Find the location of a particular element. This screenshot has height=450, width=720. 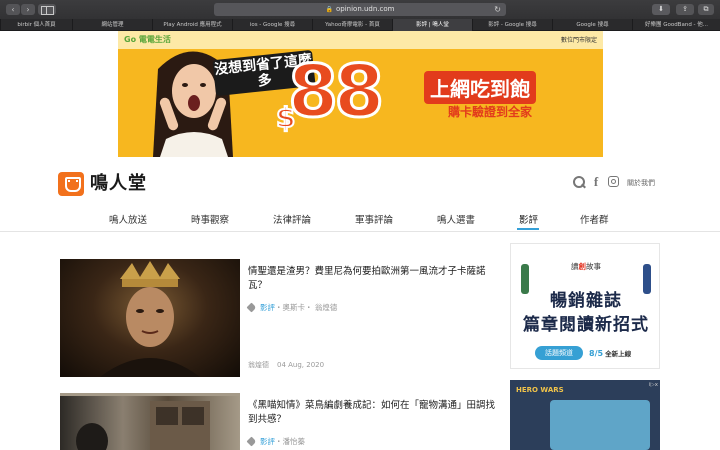

tab: birbir 個人首頁 is located at coordinates (36, 25).